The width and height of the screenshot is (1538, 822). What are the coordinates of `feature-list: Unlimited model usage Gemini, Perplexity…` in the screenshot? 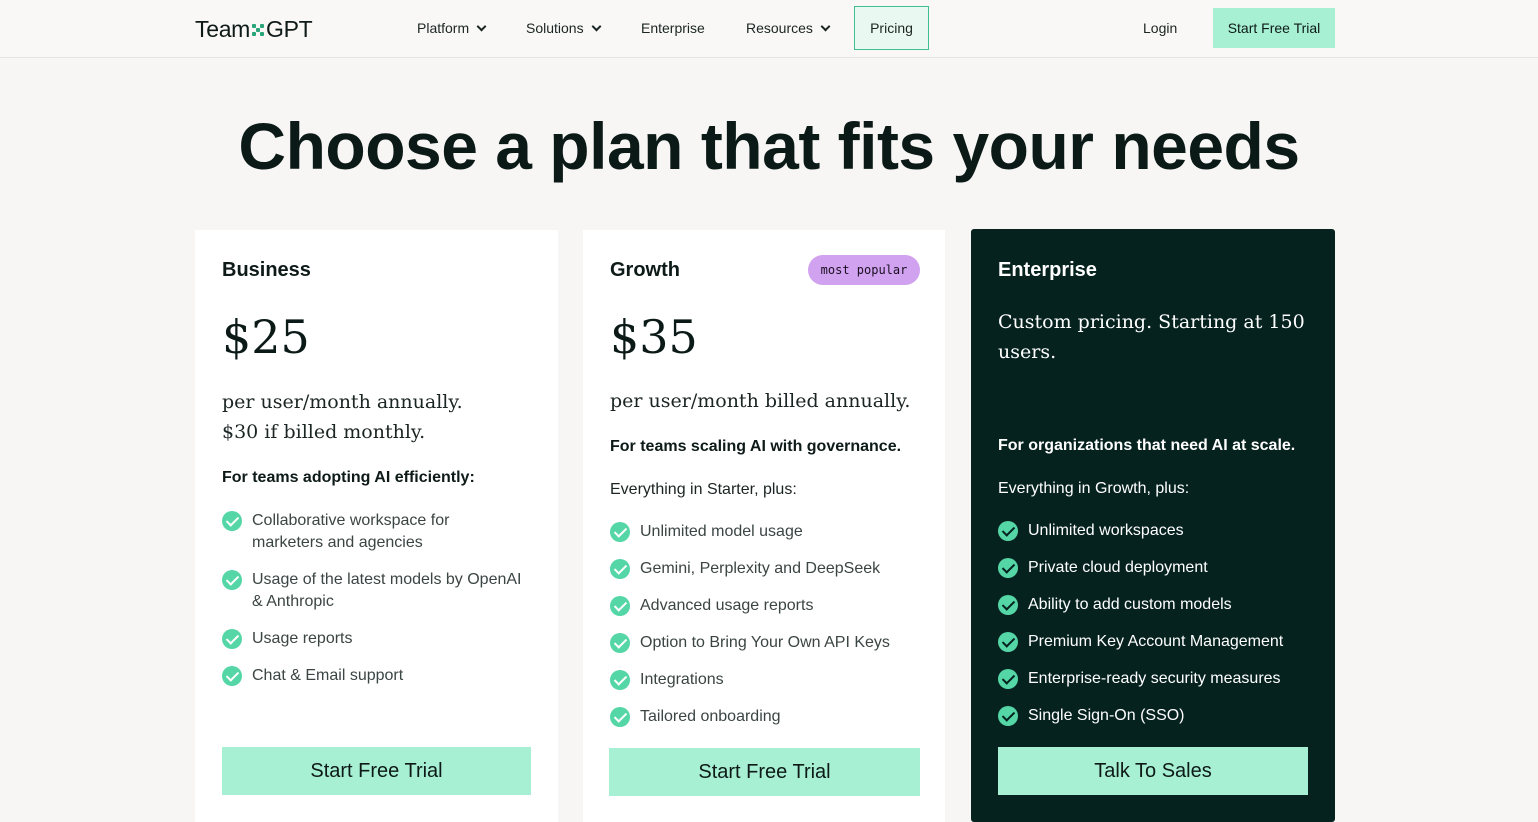 It's located at (770, 624).